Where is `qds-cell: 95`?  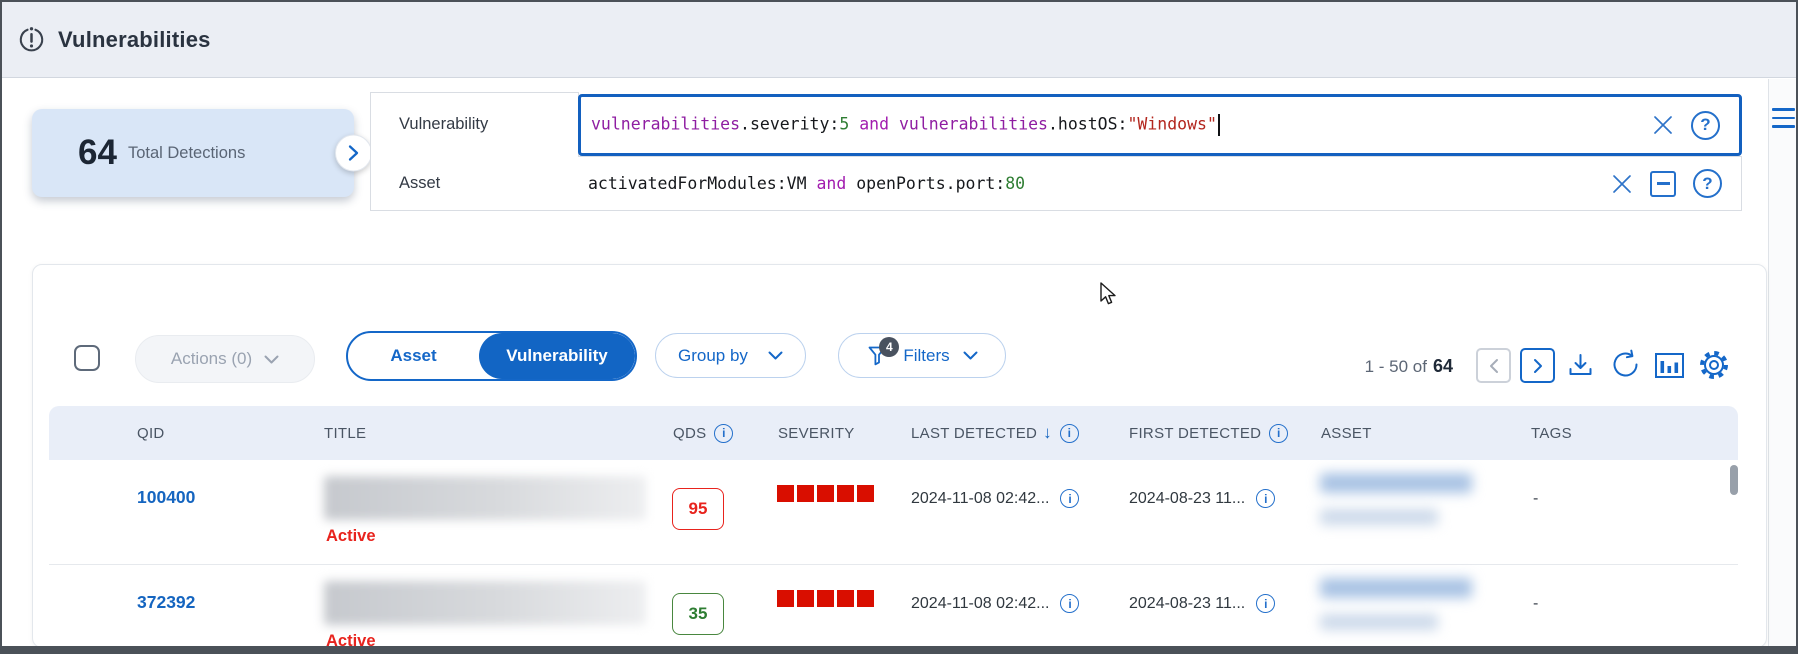
qds-cell: 95 is located at coordinates (717, 512).